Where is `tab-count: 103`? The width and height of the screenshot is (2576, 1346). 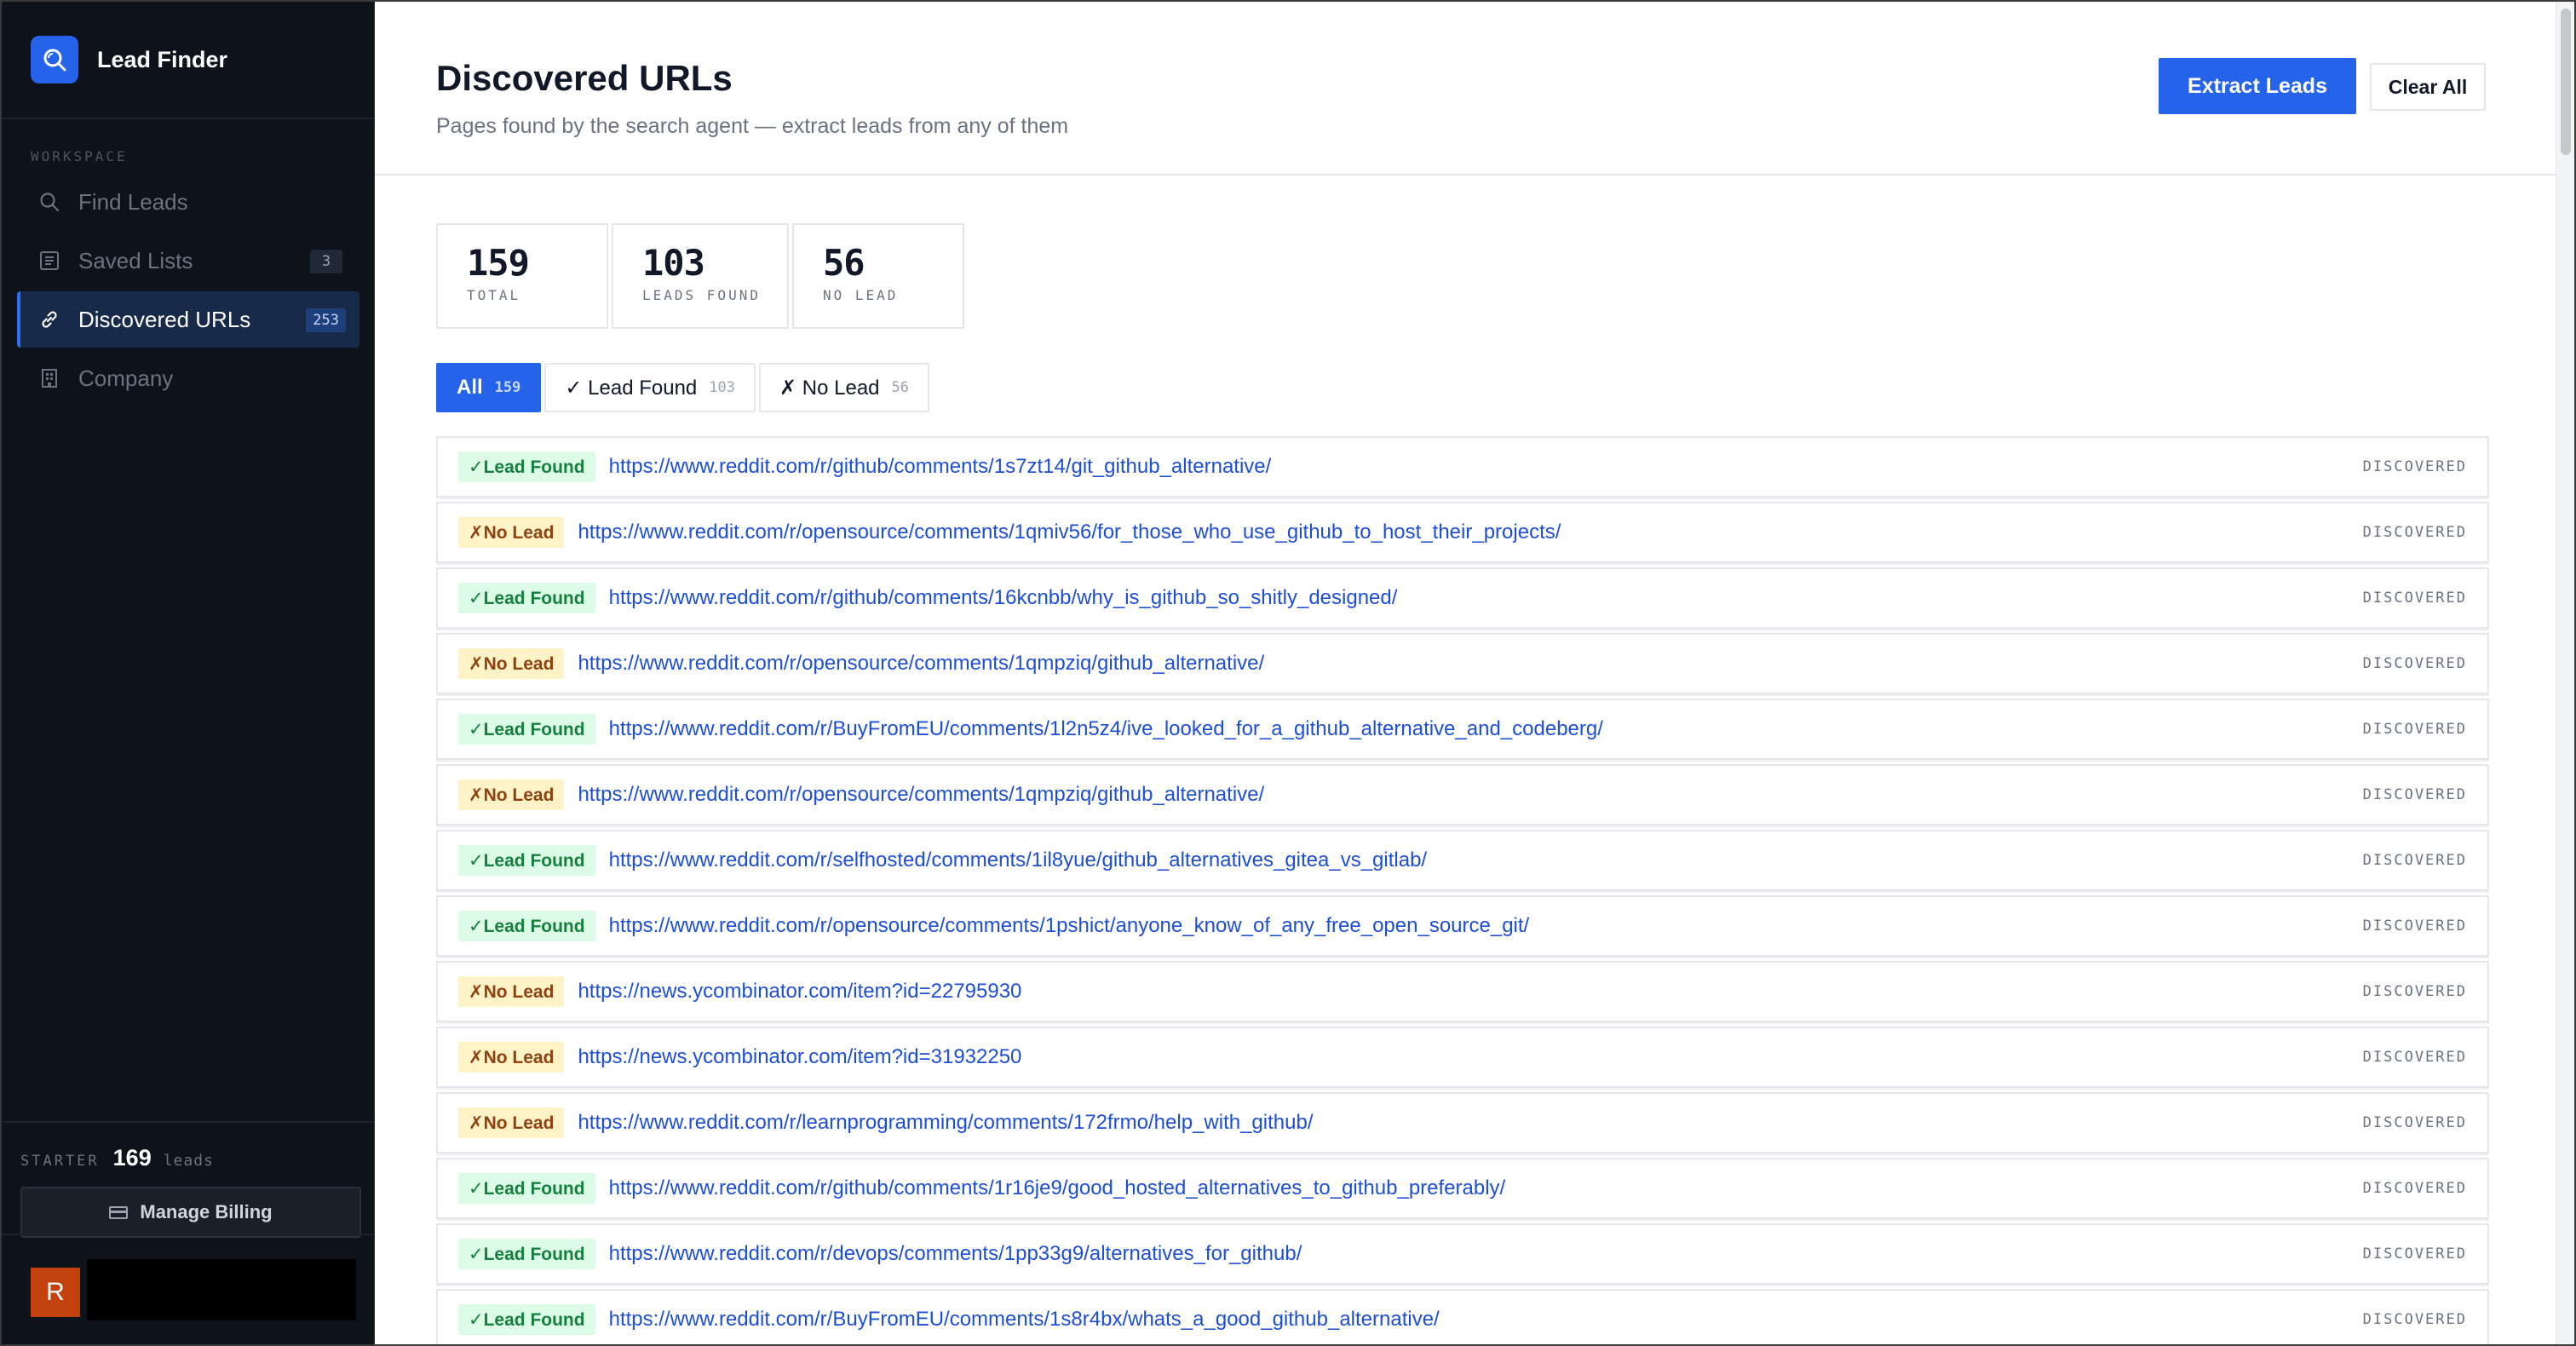 tab-count: 103 is located at coordinates (722, 387).